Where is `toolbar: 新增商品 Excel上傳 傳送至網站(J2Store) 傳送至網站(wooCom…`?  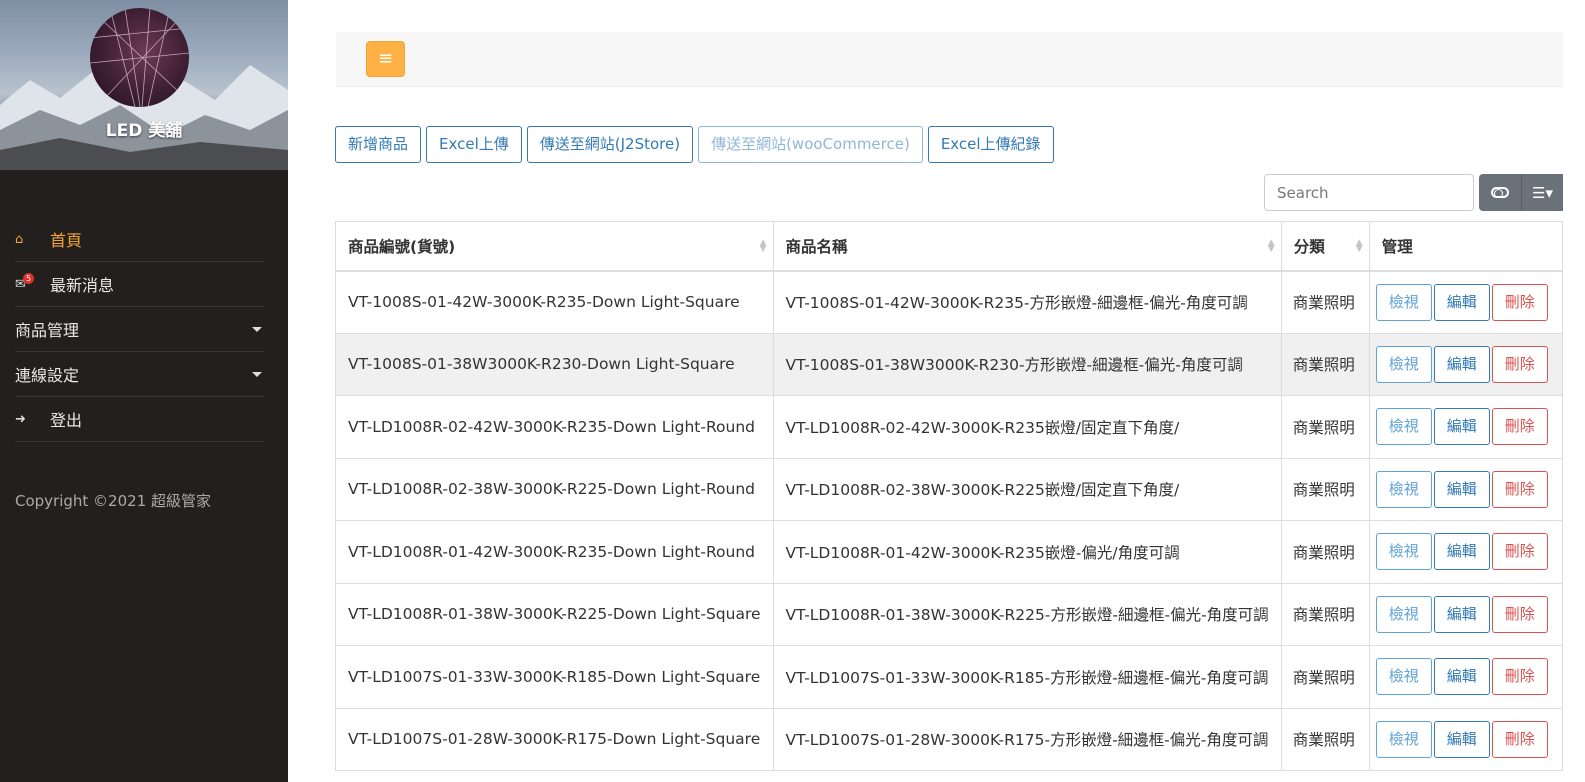 toolbar: 新增商品 Excel上傳 傳送至網站(J2Store) 傳送至網站(wooCom… is located at coordinates (697, 144).